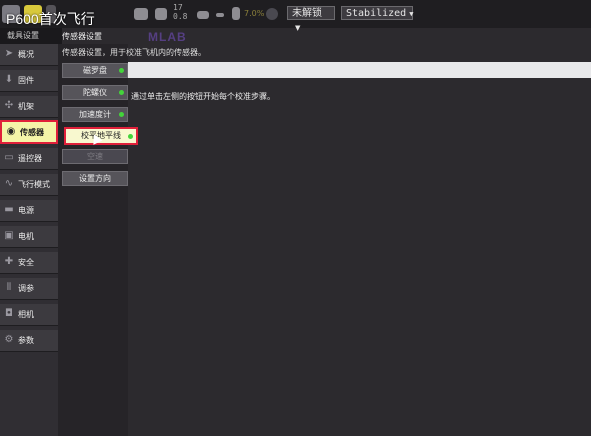  I want to click on sidebar-item-flight-modes: ∿ 飞行模式, so click(29, 185).